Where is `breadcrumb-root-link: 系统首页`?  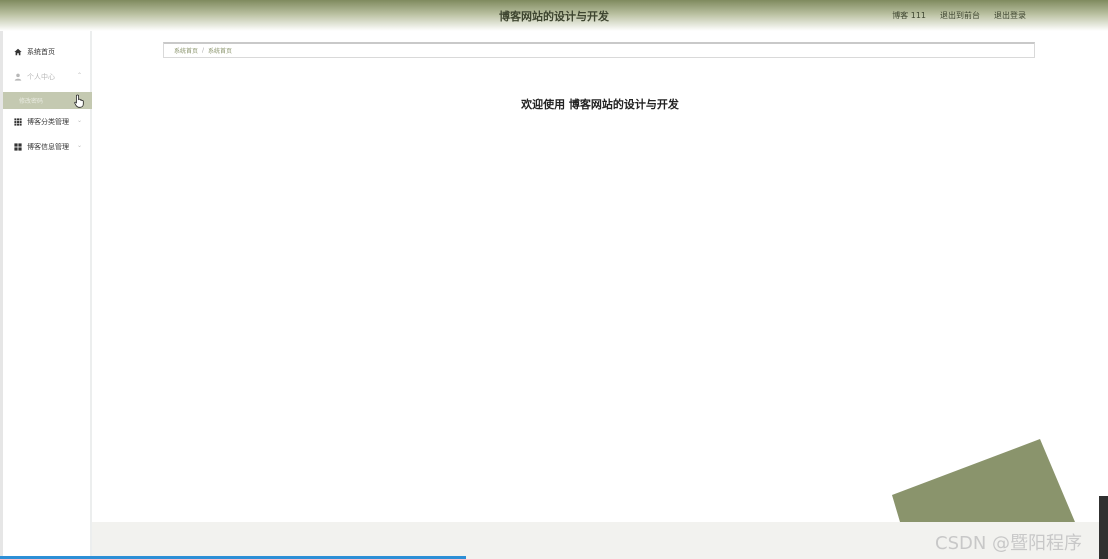
breadcrumb-root-link: 系统首页 is located at coordinates (186, 50).